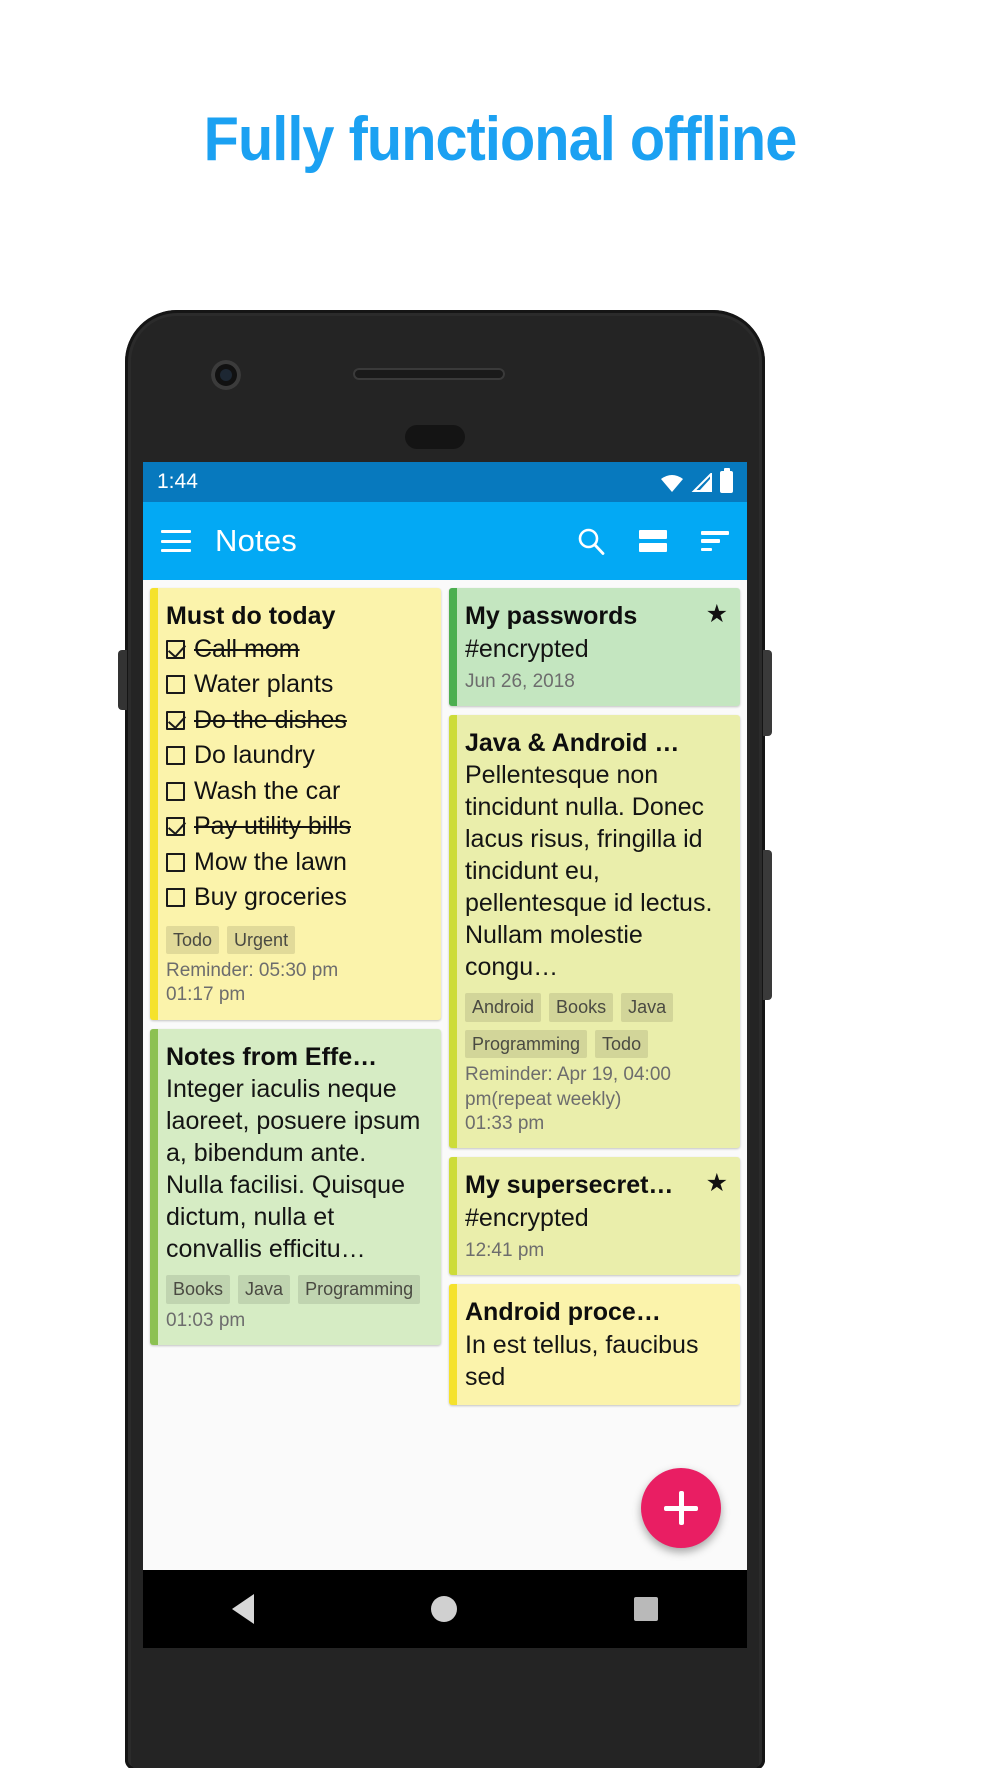 Image resolution: width=1000 pixels, height=1768 pixels. What do you see at coordinates (261, 939) in the screenshot?
I see `tag-chip: Urgent` at bounding box center [261, 939].